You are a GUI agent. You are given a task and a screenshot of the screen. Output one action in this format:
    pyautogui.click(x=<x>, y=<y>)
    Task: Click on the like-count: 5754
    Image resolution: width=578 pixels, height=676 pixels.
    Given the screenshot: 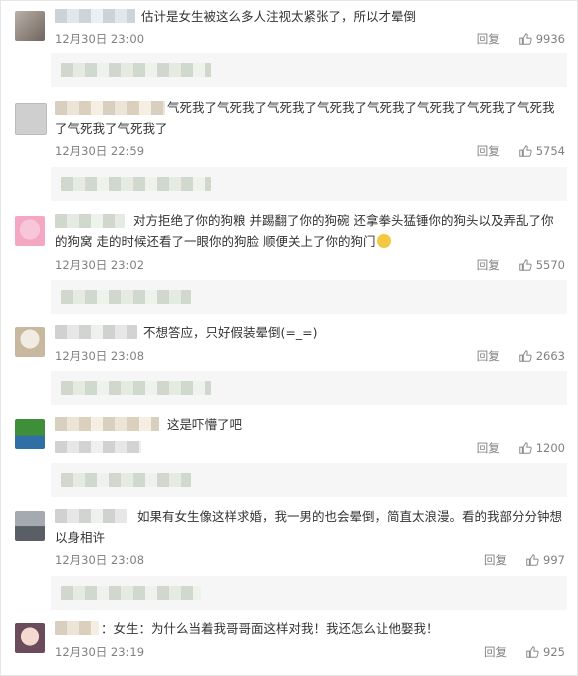 What is the action you would take?
    pyautogui.click(x=550, y=151)
    